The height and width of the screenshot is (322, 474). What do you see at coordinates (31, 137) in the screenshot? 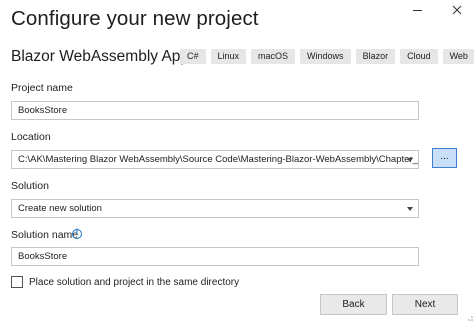
I see `location-label: Location` at bounding box center [31, 137].